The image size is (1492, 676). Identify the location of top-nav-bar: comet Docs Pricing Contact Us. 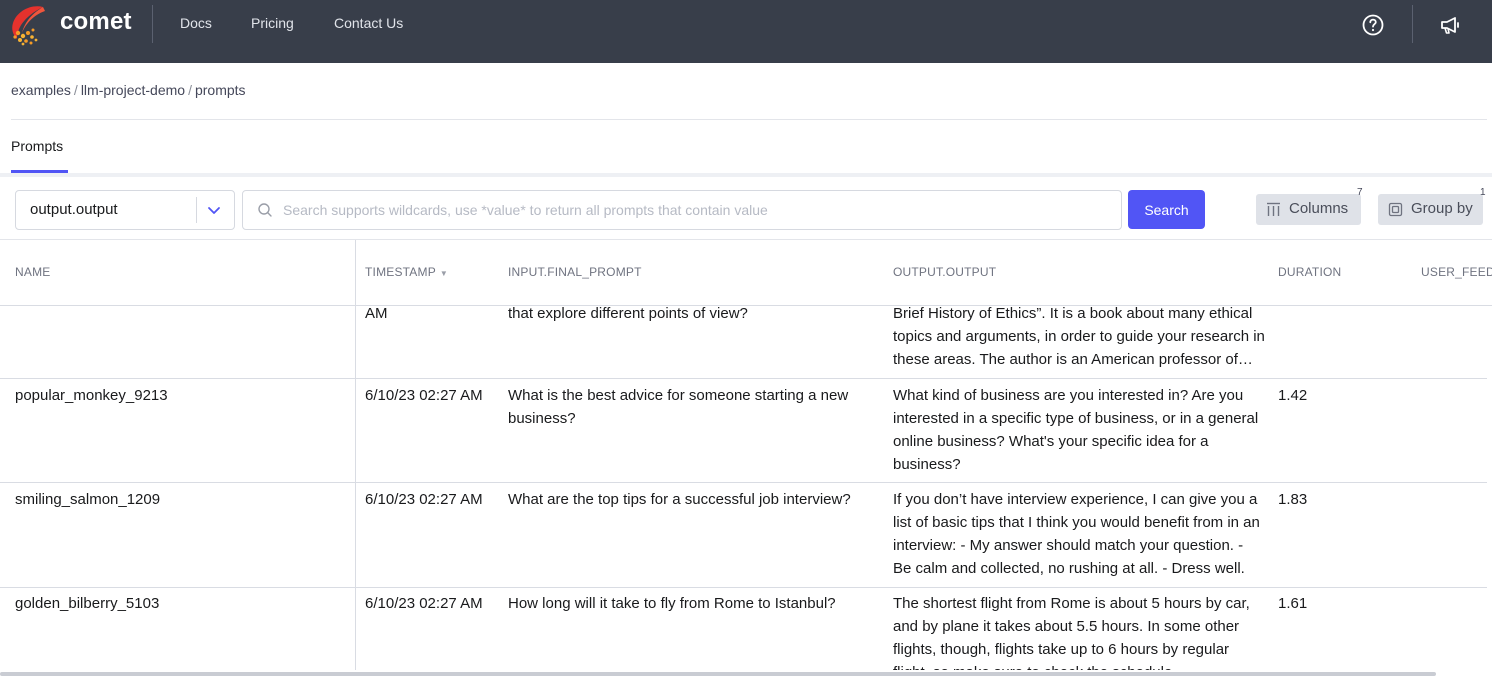
(746, 31).